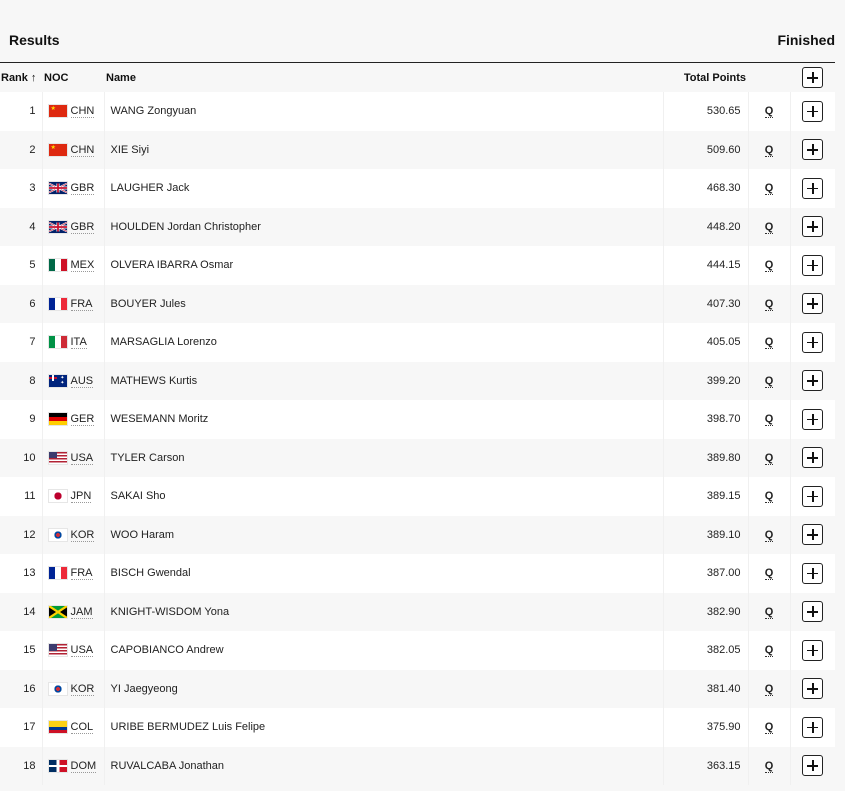 The height and width of the screenshot is (791, 845). Describe the element at coordinates (21, 77) in the screenshot. I see `column-header-rank: Rank ↑` at that location.